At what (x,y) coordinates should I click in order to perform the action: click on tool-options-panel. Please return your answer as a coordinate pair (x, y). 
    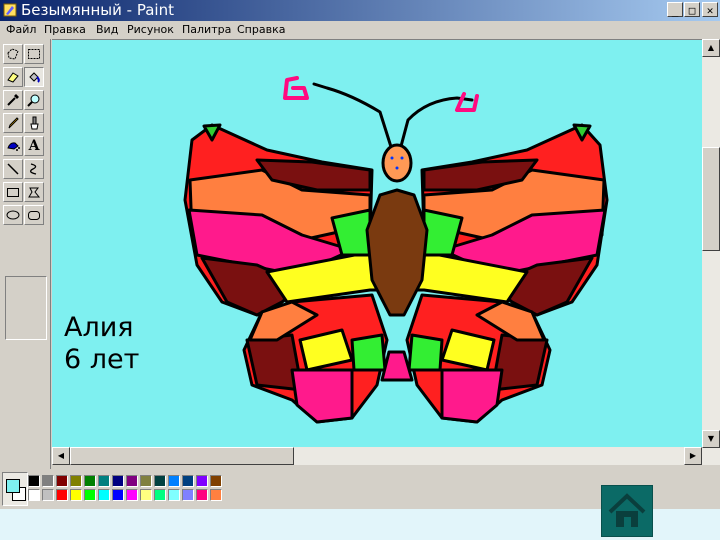
    Looking at the image, I should click on (26, 308).